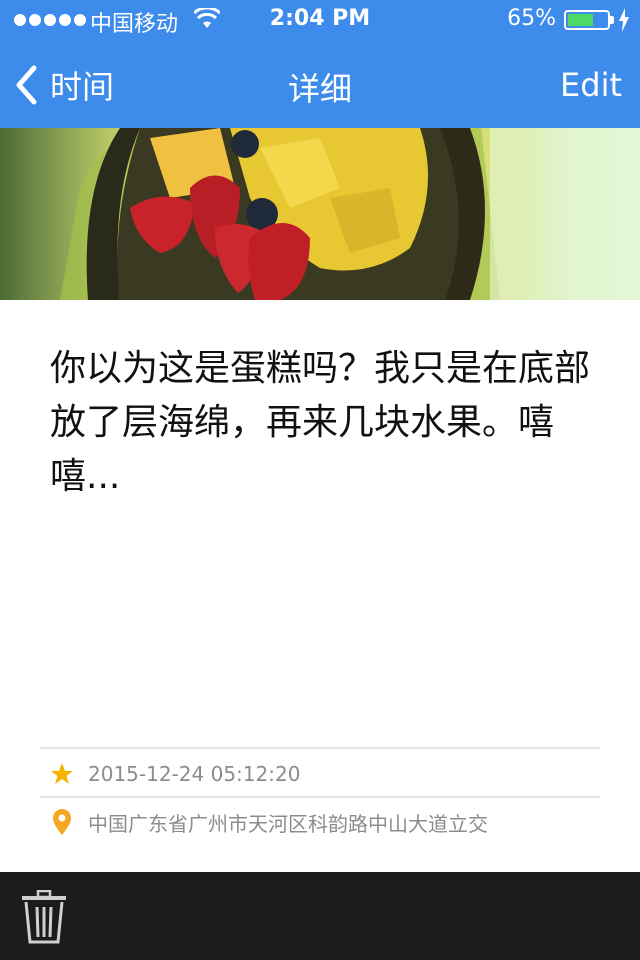 This screenshot has height=960, width=640. I want to click on location-row: 中国广东省广州市天河区科韵路中山大道立交, so click(269, 822).